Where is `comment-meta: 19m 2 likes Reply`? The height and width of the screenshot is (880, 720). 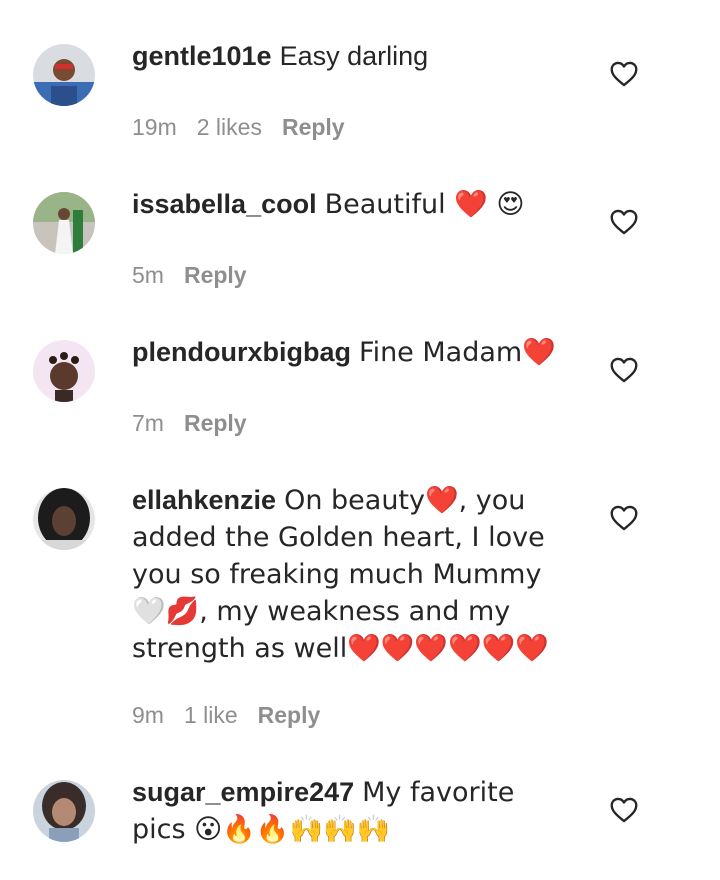
comment-meta: 19m 2 likes Reply is located at coordinates (248, 127).